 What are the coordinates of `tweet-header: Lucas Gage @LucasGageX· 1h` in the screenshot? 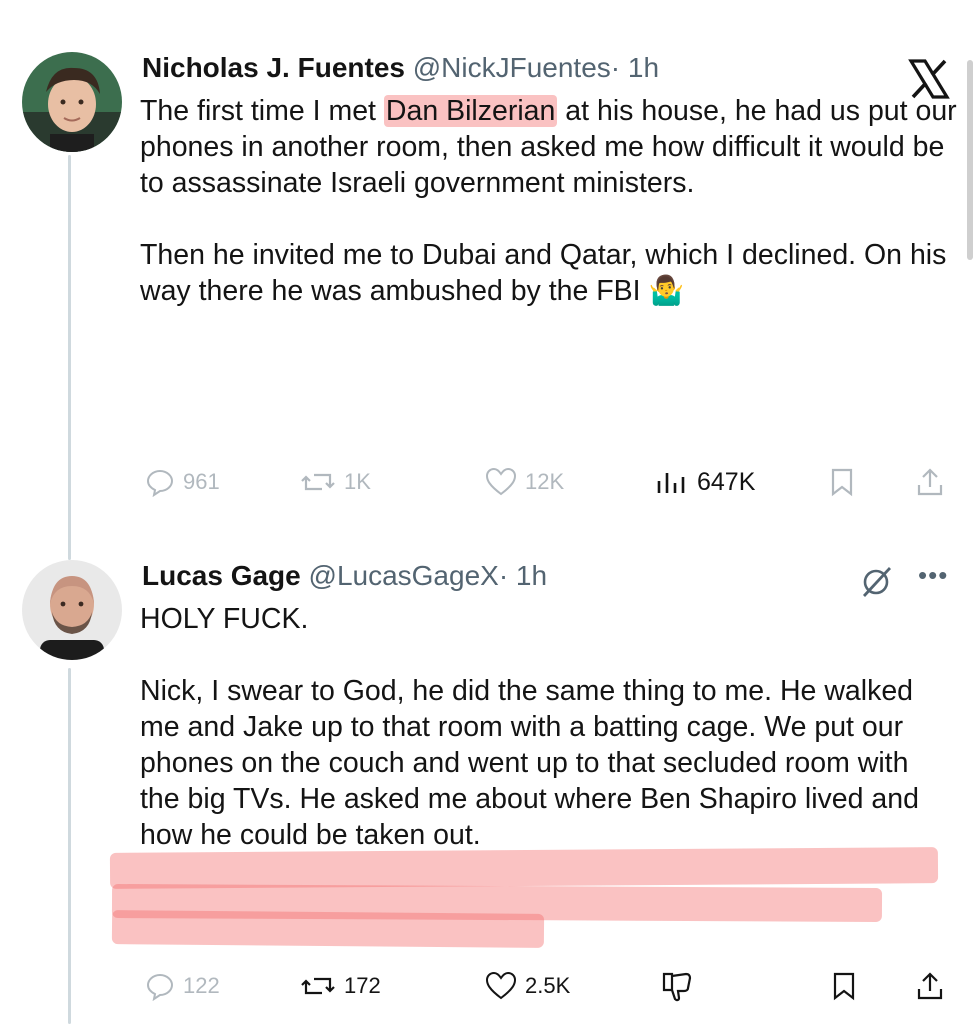 It's located at (344, 576).